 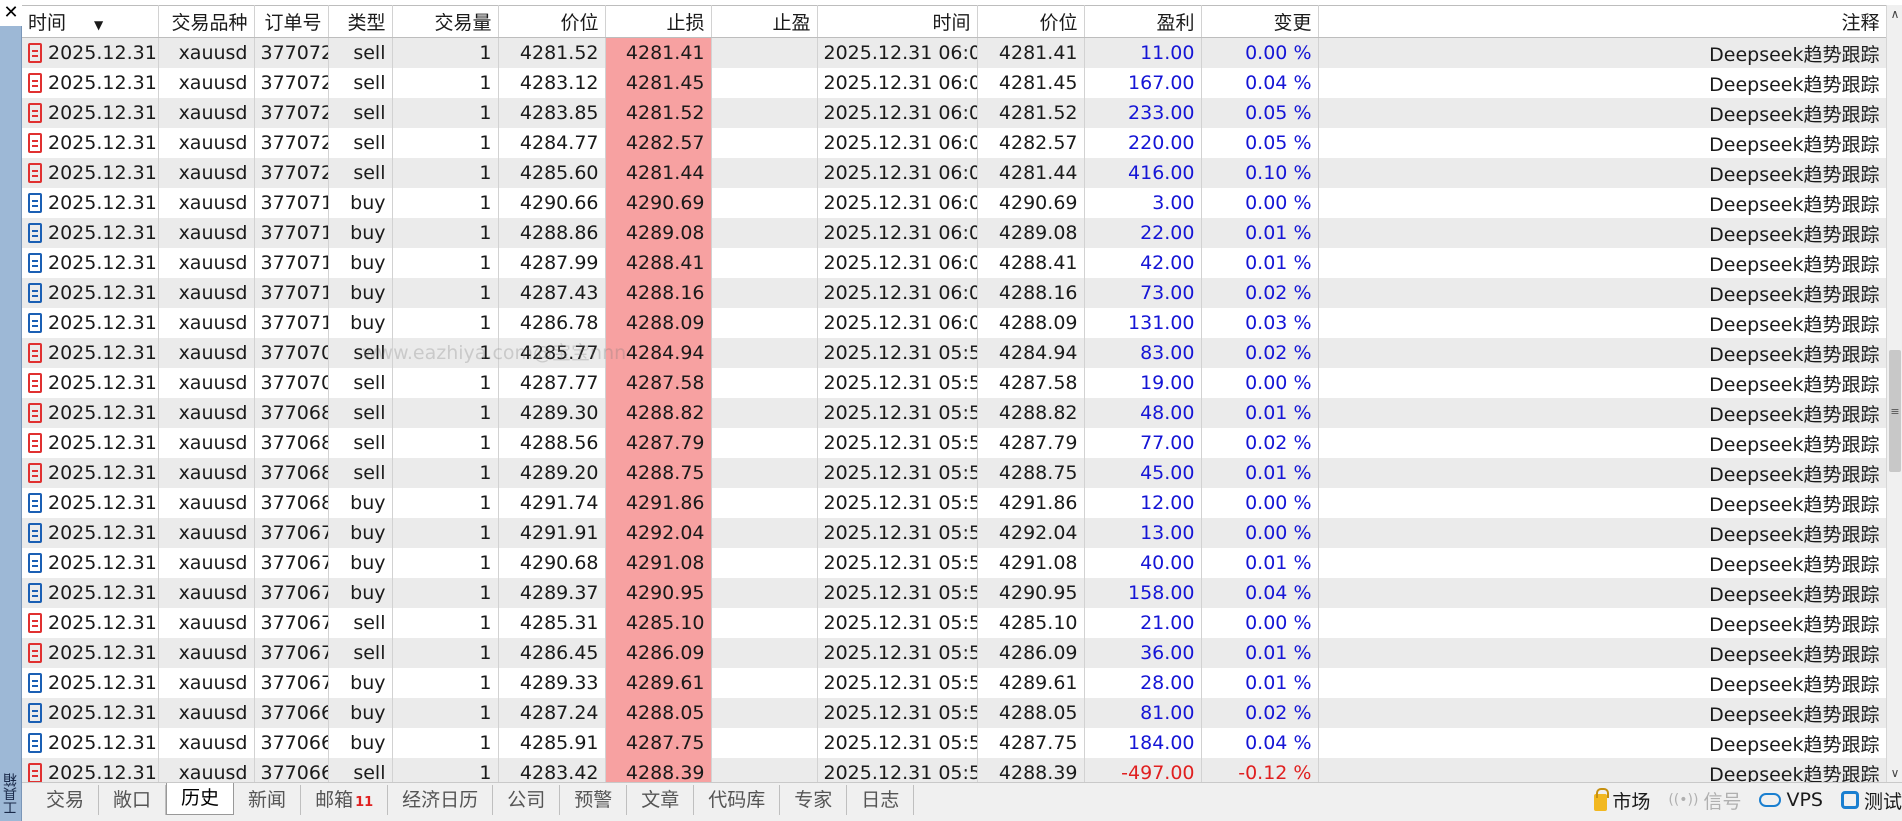 I want to click on tab-9: 代码库, so click(x=737, y=800).